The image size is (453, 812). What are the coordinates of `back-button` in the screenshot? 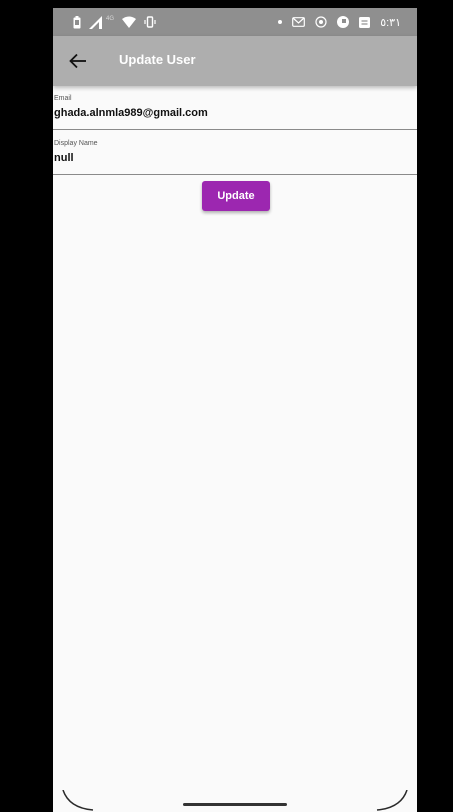 It's located at (78, 61).